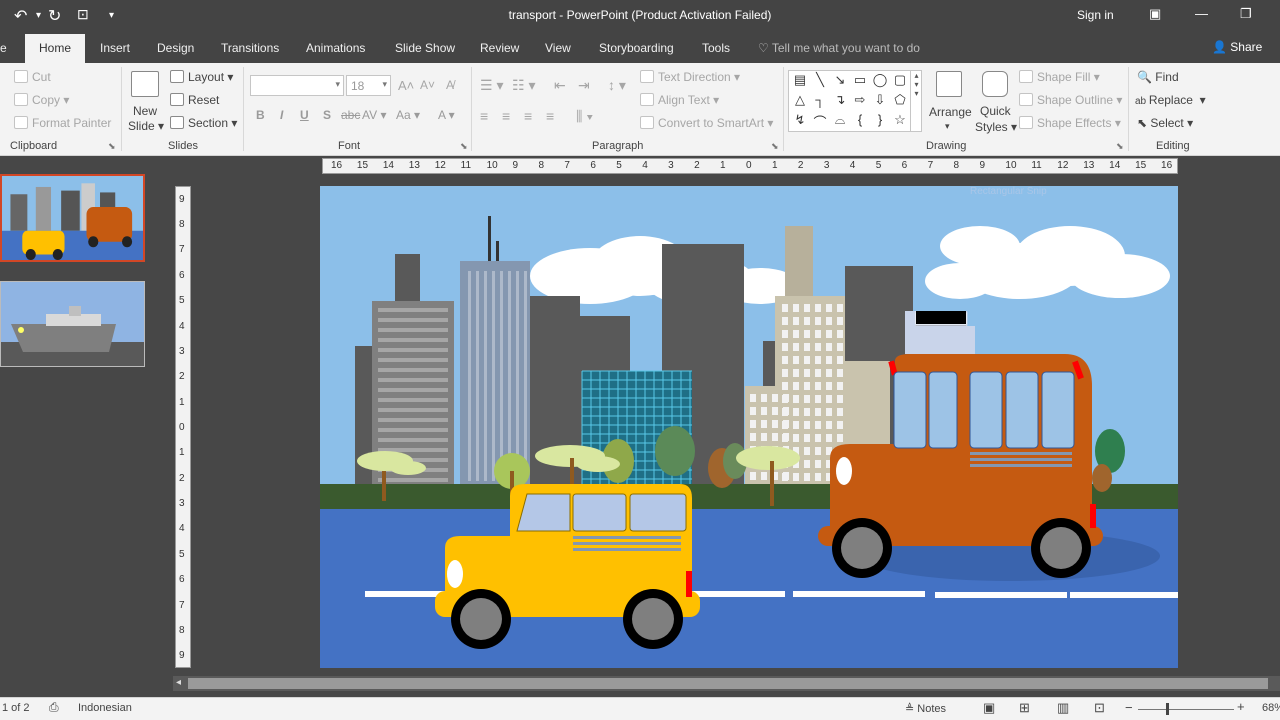 This screenshot has width=1280, height=720. I want to click on layout-button: Layout ▾, so click(201, 77).